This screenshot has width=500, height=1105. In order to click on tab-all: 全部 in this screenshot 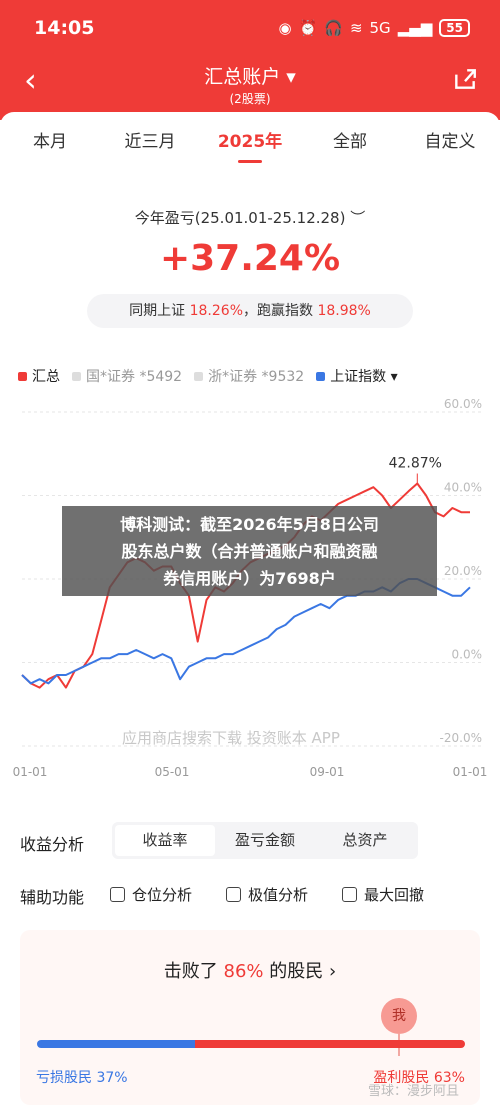, I will do `click(350, 139)`.